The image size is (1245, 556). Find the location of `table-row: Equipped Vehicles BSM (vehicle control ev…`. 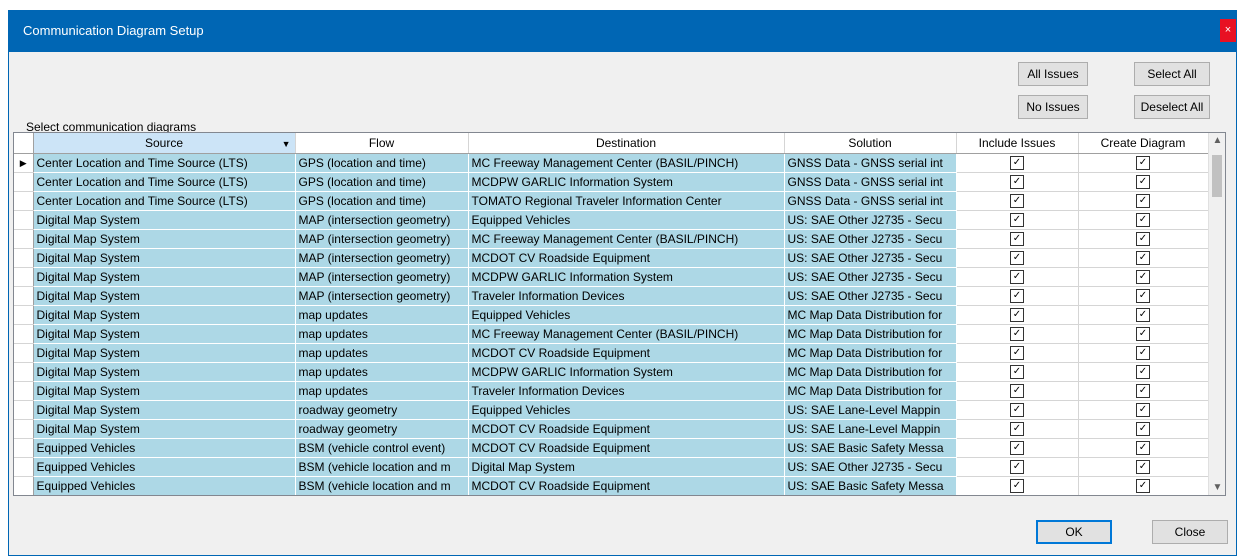

table-row: Equipped Vehicles BSM (vehicle control ev… is located at coordinates (611, 448).